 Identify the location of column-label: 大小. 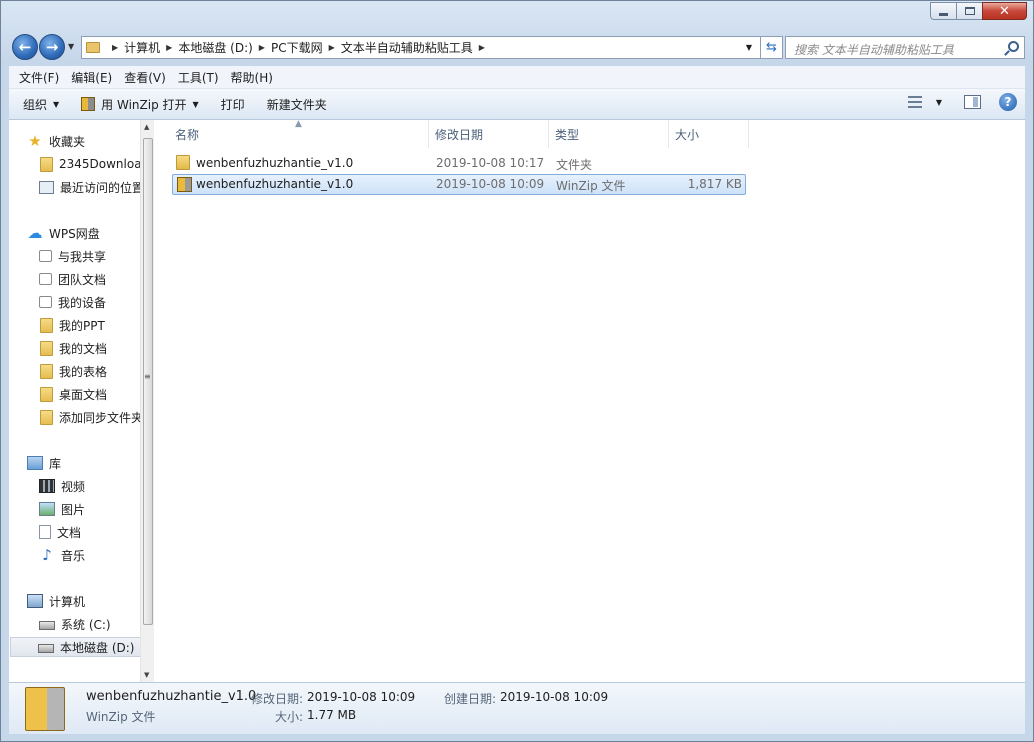
(687, 134).